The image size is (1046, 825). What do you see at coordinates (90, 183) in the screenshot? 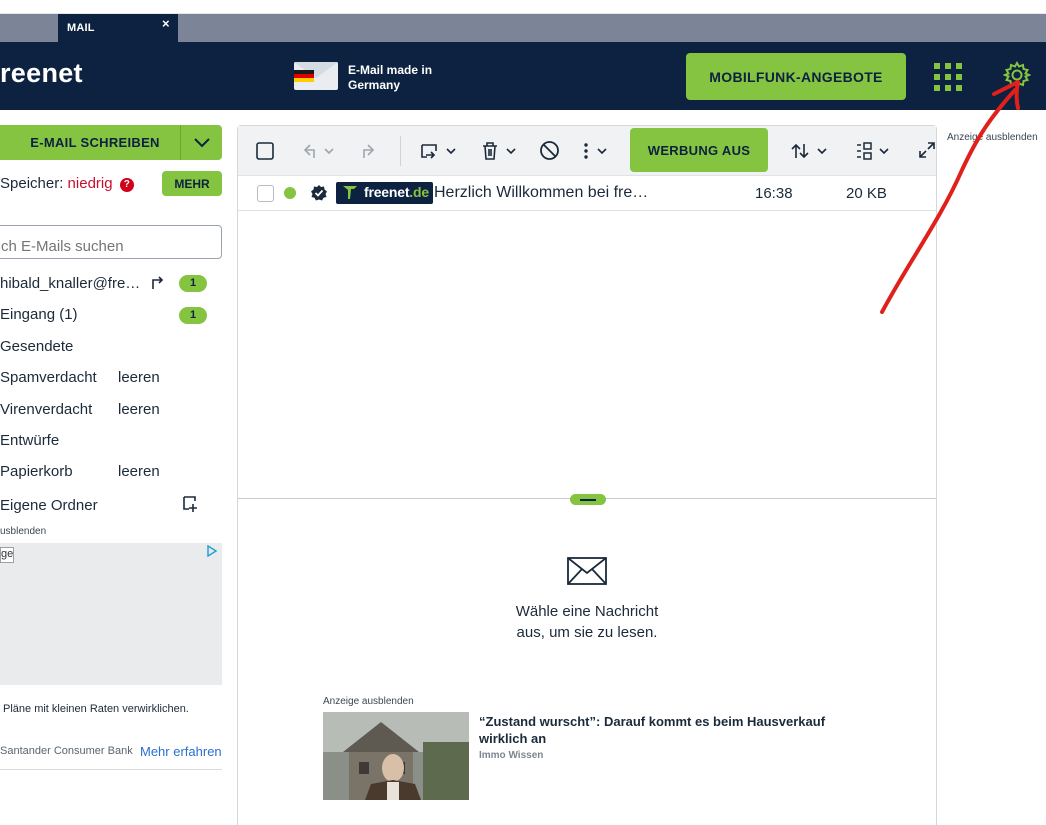
I see `storage-level: niedrig` at bounding box center [90, 183].